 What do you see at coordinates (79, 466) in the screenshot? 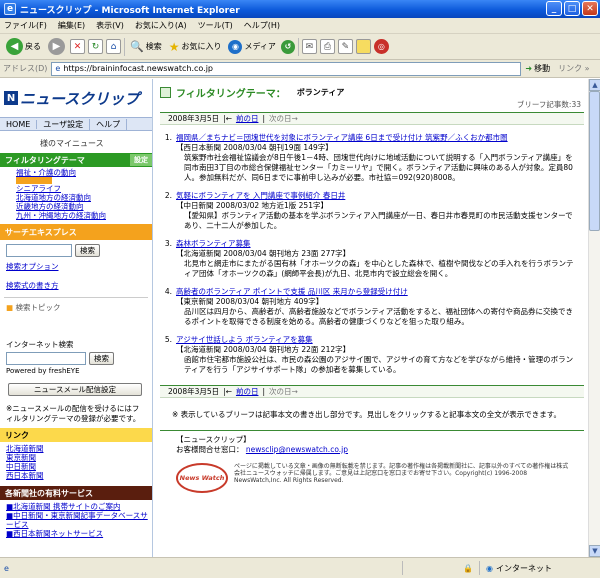
I see `link-chunichi-shimbun: 中日新聞` at bounding box center [79, 466].